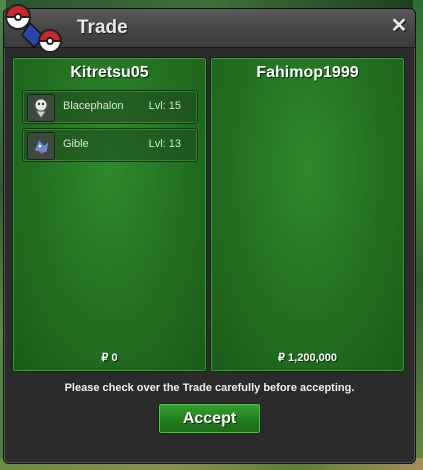  What do you see at coordinates (41, 108) in the screenshot?
I see `blacephalon-sprite-icon` at bounding box center [41, 108].